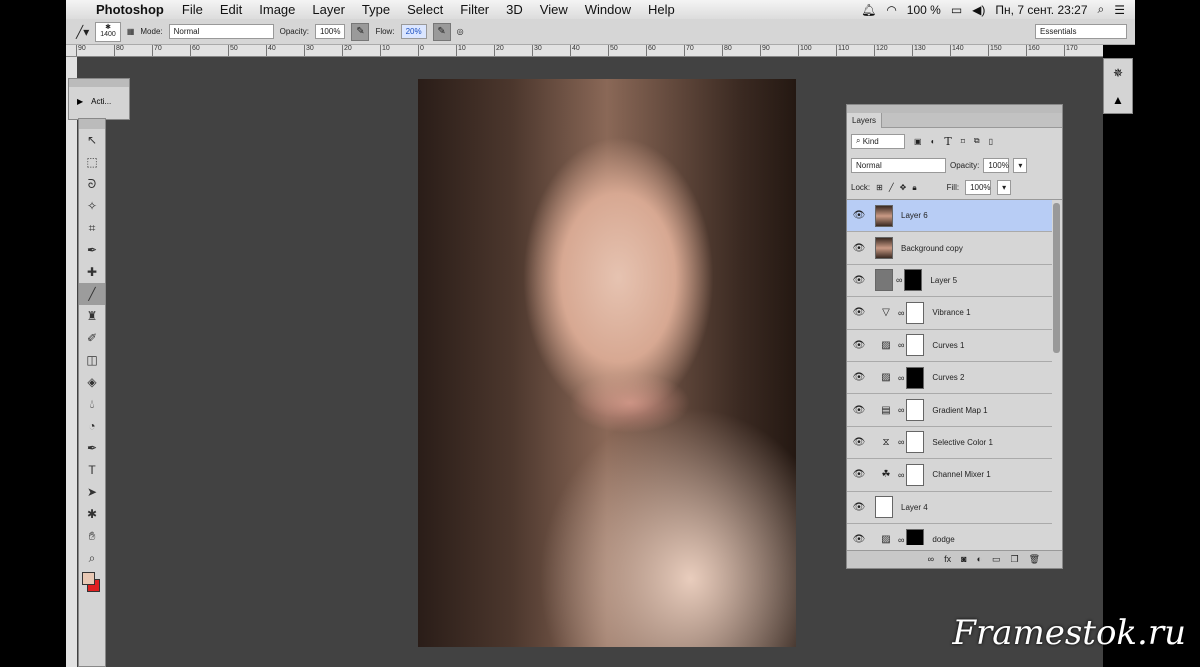 The image size is (1200, 667). Describe the element at coordinates (903, 187) in the screenshot. I see `lock-move-icon: ✥` at that location.